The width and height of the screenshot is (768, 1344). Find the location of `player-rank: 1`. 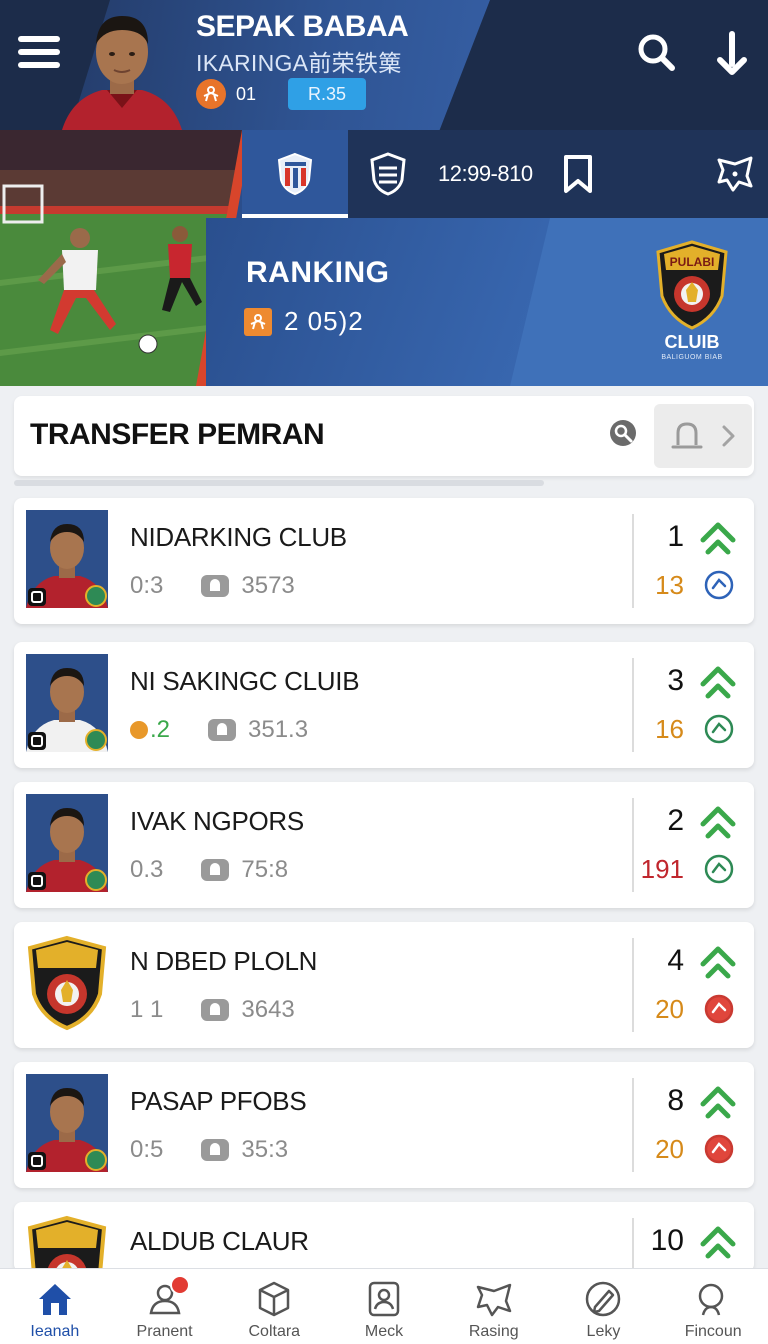

player-rank: 1 is located at coordinates (675, 536).